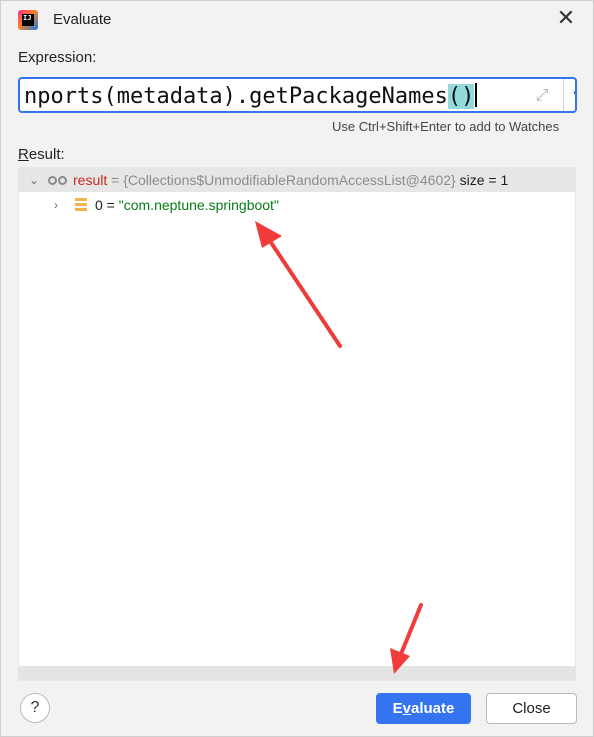 The width and height of the screenshot is (594, 737). Describe the element at coordinates (56, 205) in the screenshot. I see `expand-chevron-icon: ›` at that location.